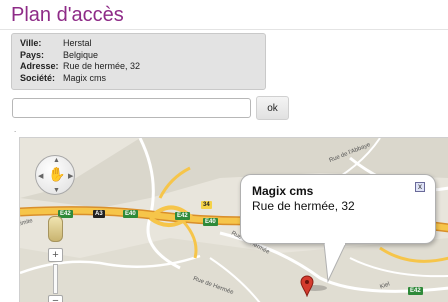 This screenshot has width=448, height=302. I want to click on info-window-address: Rue de hermée, 32, so click(303, 206).